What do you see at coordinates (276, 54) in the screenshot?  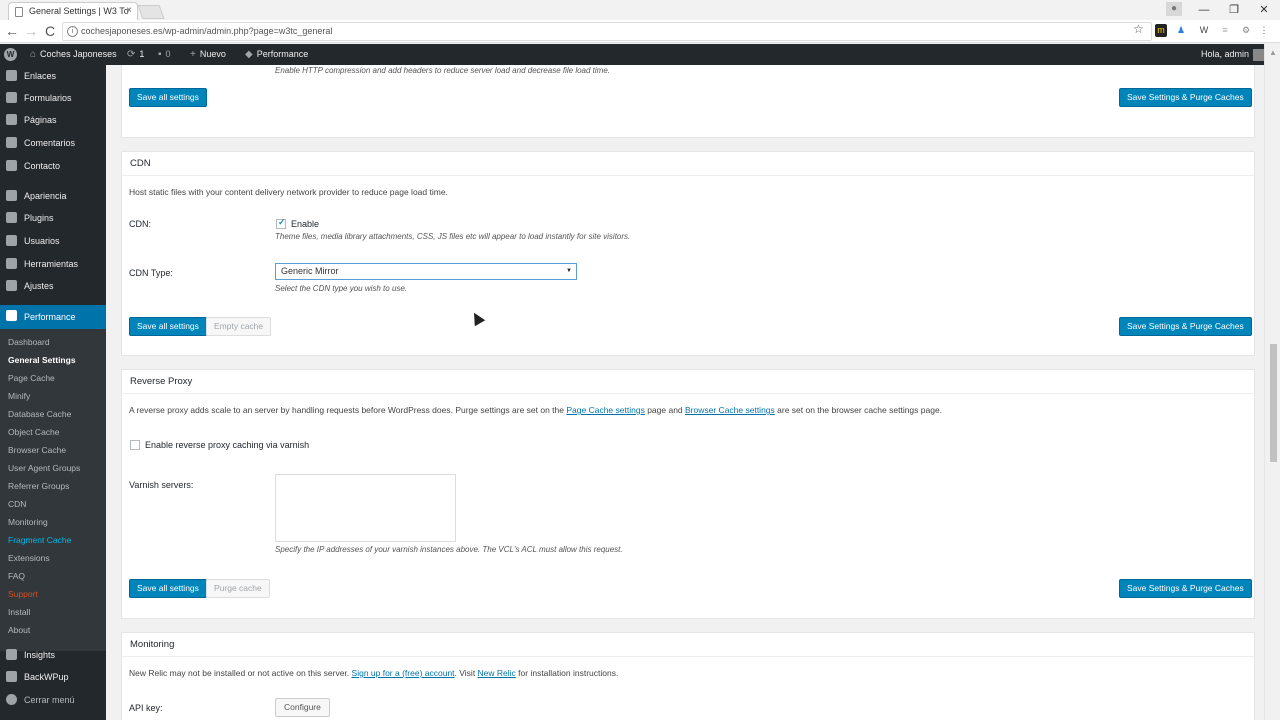 I see `performance-link: ◆ Performance` at bounding box center [276, 54].